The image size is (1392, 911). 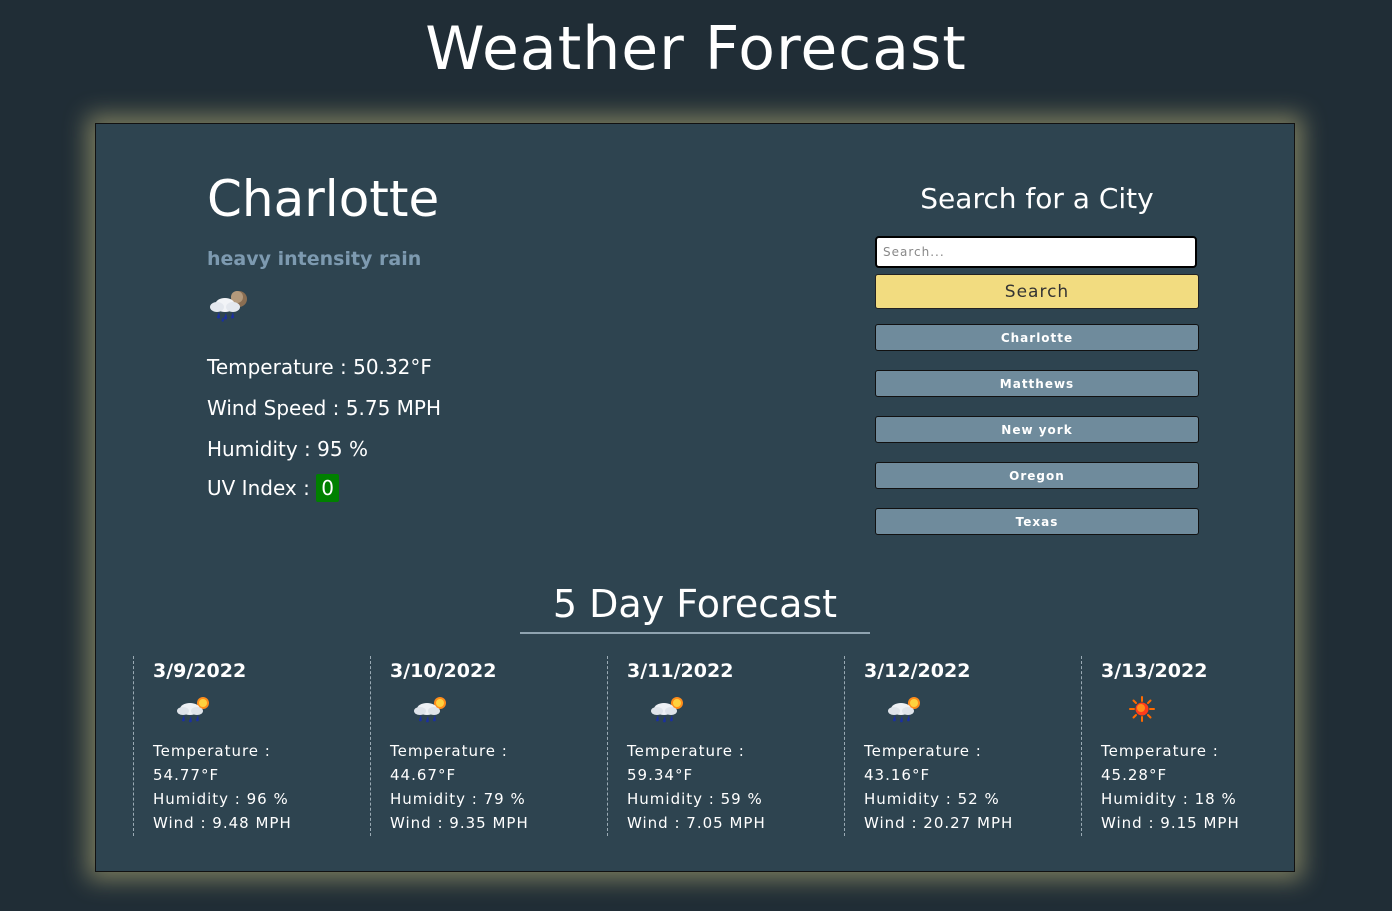 What do you see at coordinates (1037, 475) in the screenshot?
I see `history-button-oregon: Oregon` at bounding box center [1037, 475].